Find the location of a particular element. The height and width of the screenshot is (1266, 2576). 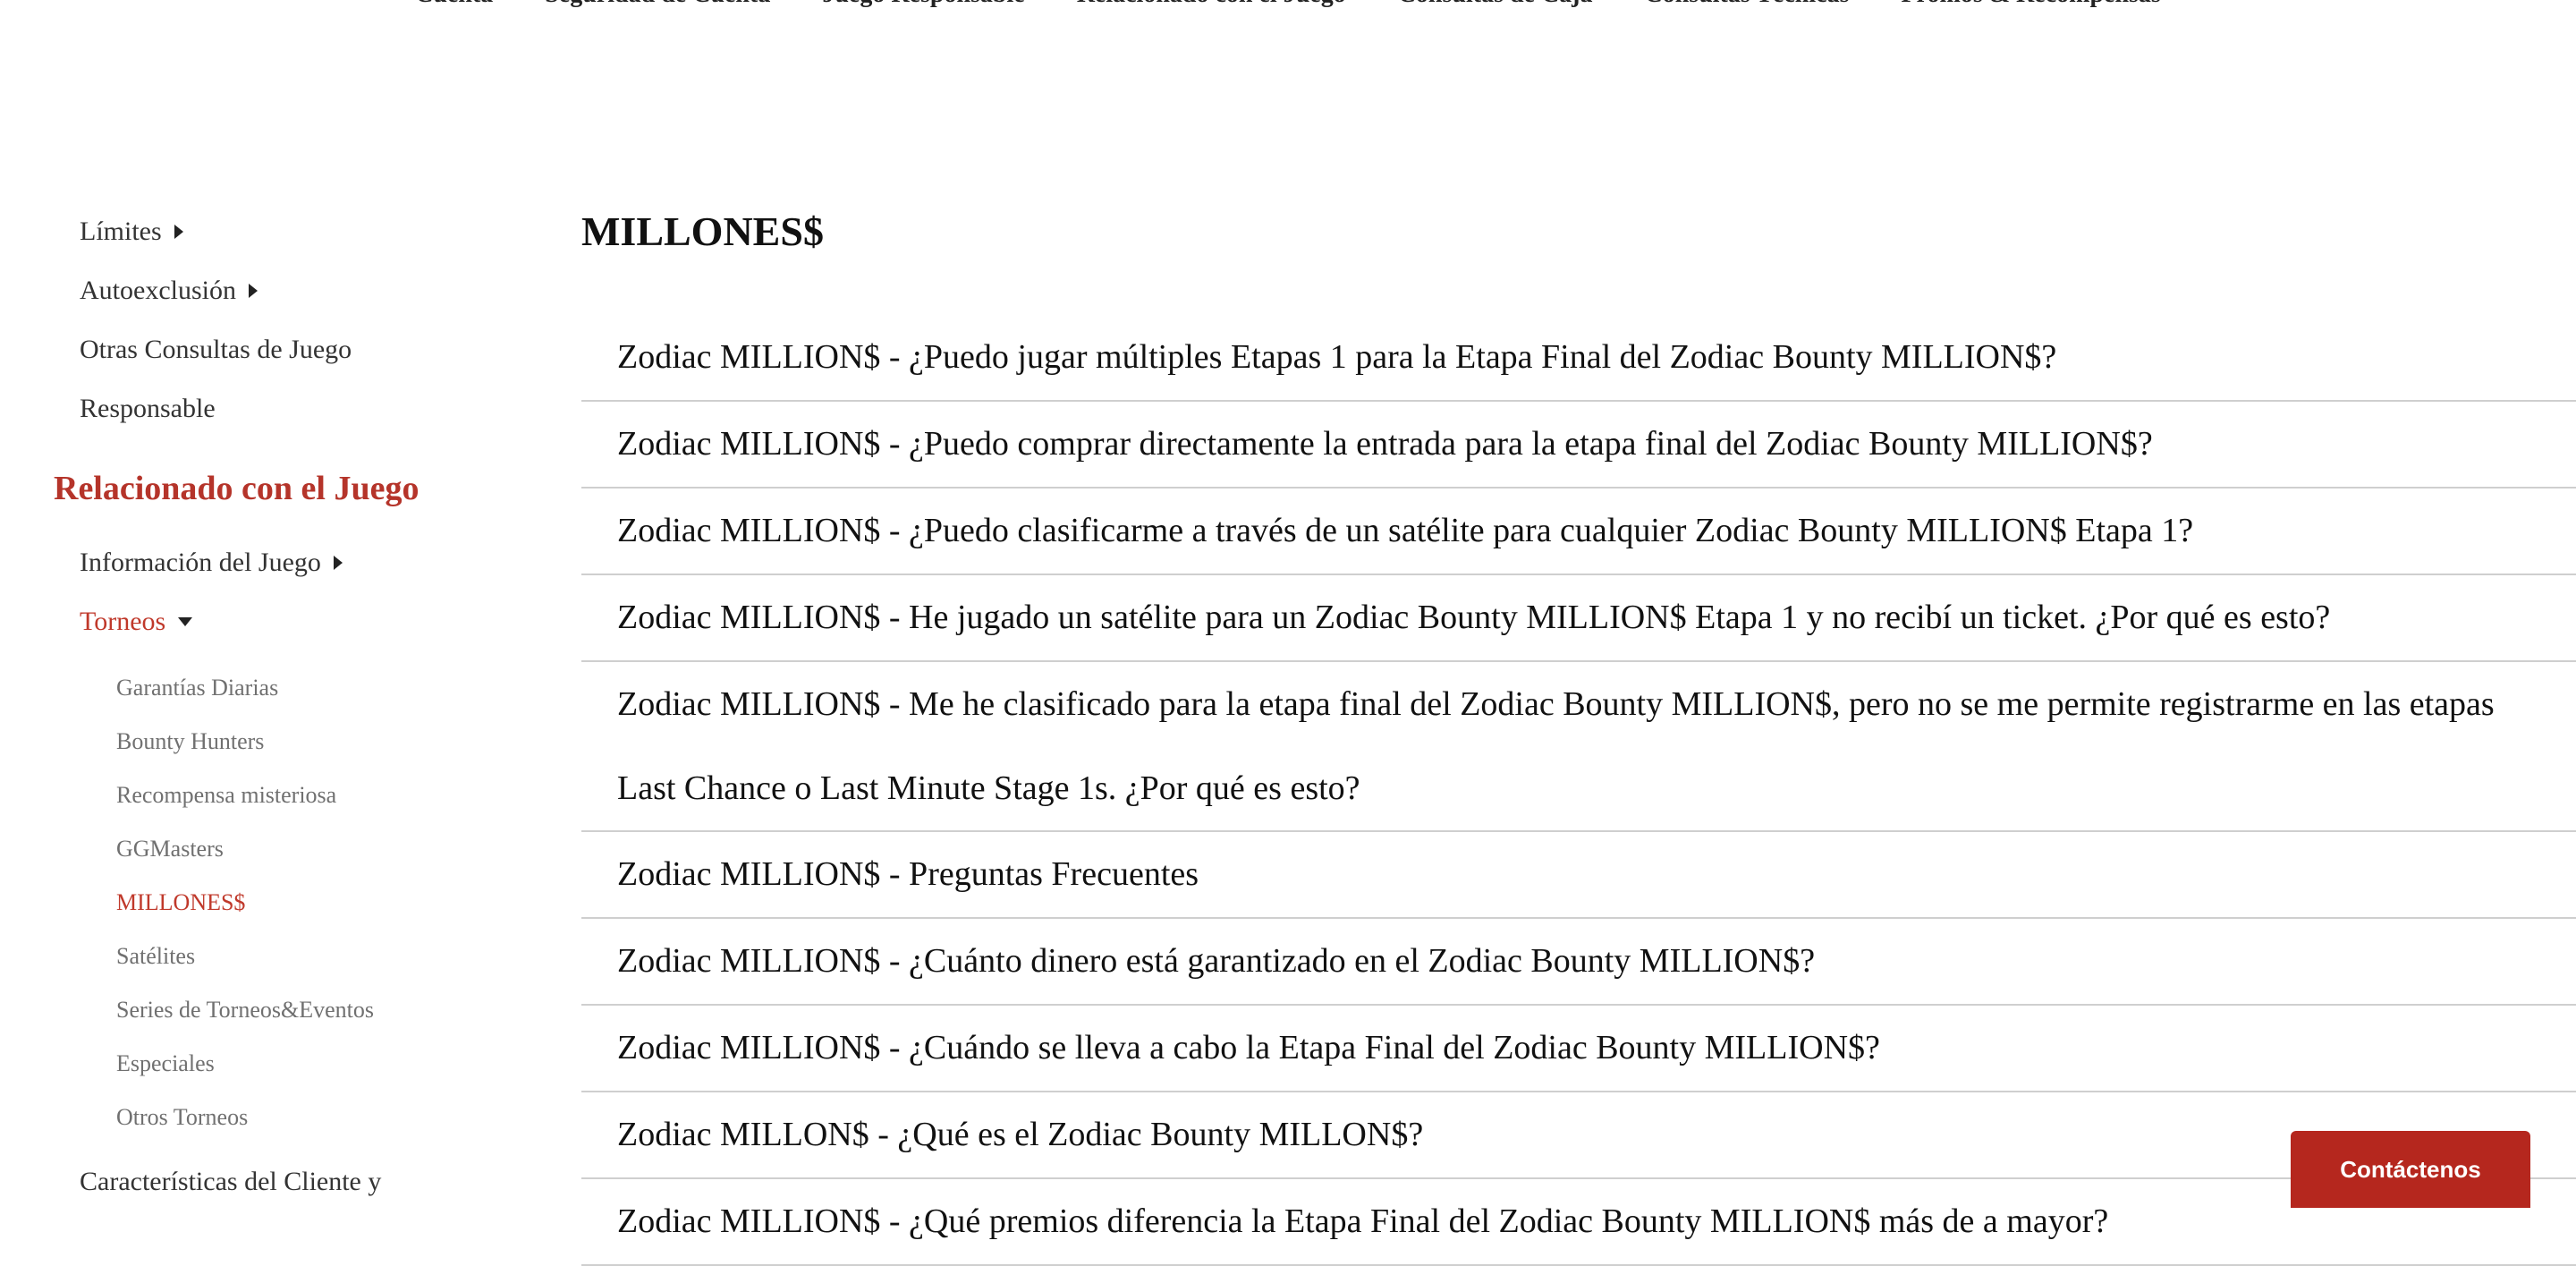

sidebar-item-label: Información del Juego is located at coordinates (200, 562).